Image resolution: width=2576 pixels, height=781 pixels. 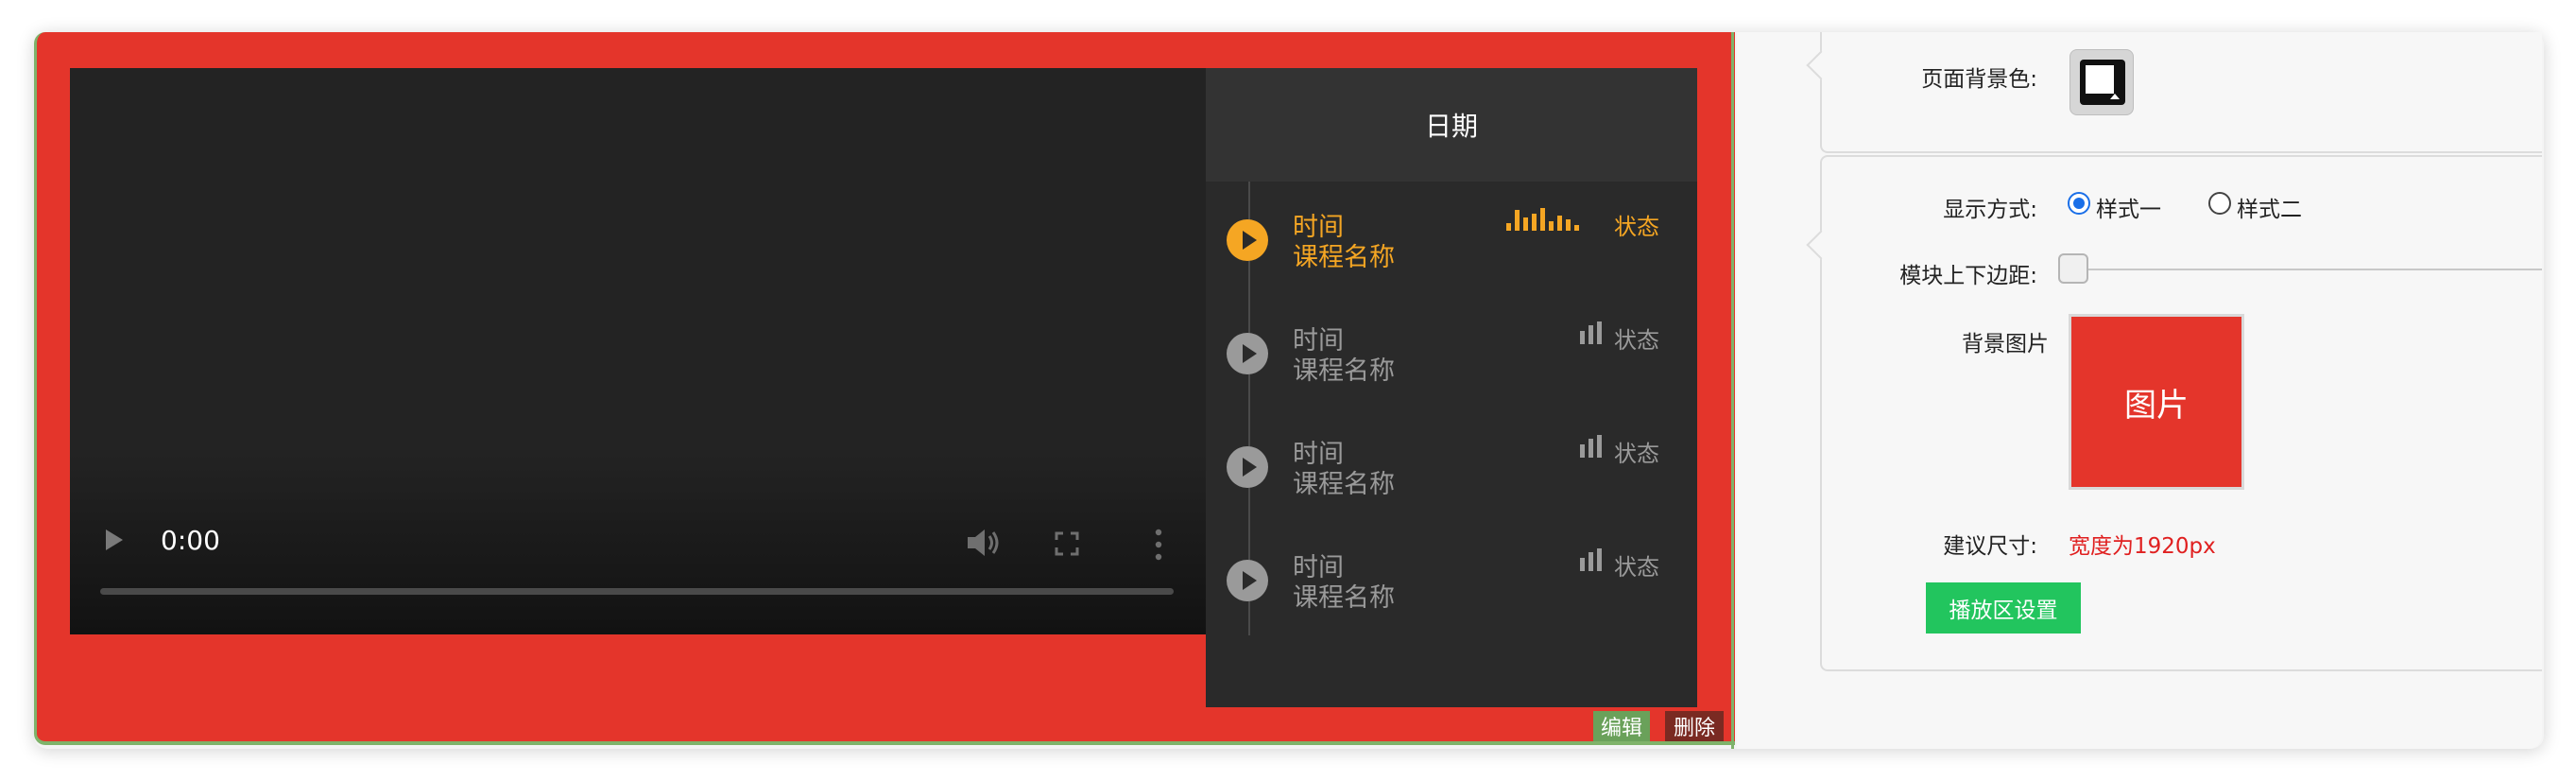 I want to click on page-bg-color-picker, so click(x=2101, y=82).